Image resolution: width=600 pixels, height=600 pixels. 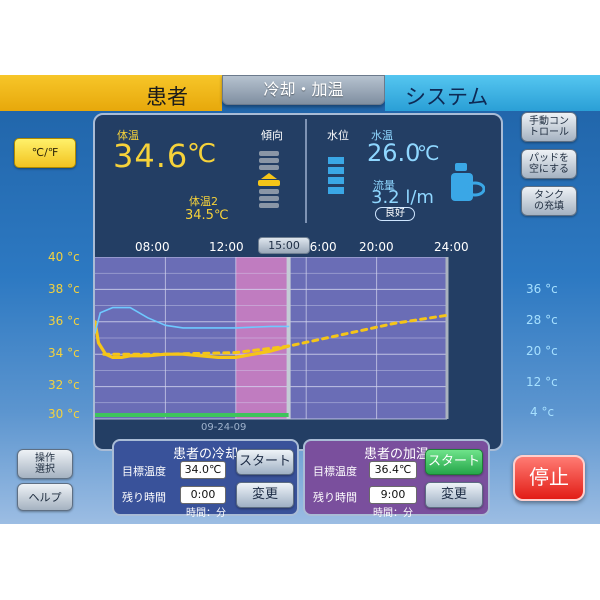 What do you see at coordinates (45, 458) in the screenshot?
I see `operation-select-label-1: 操作` at bounding box center [45, 458].